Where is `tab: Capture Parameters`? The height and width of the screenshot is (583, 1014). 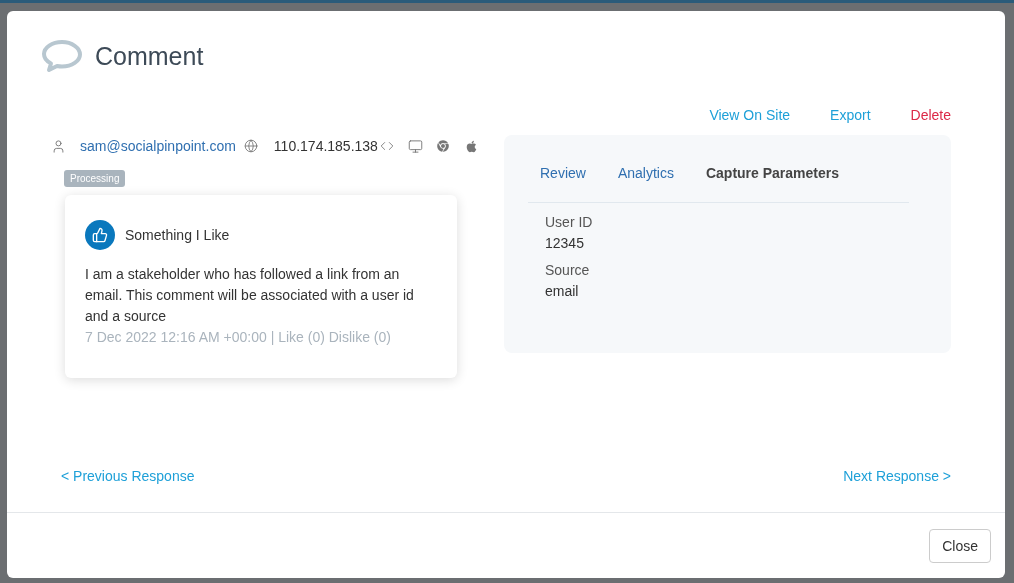 tab: Capture Parameters is located at coordinates (772, 173).